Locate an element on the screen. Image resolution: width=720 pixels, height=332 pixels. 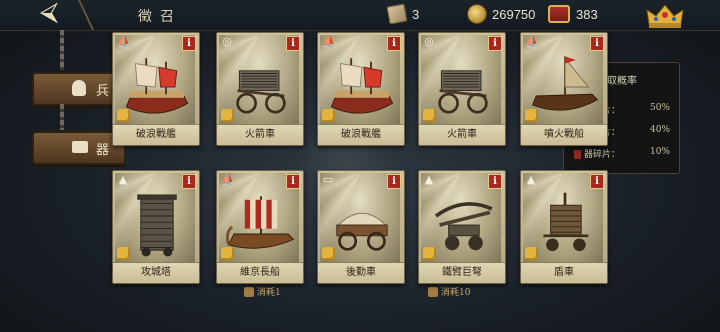
sidebar-item-label: 兵 is located at coordinates (103, 91).